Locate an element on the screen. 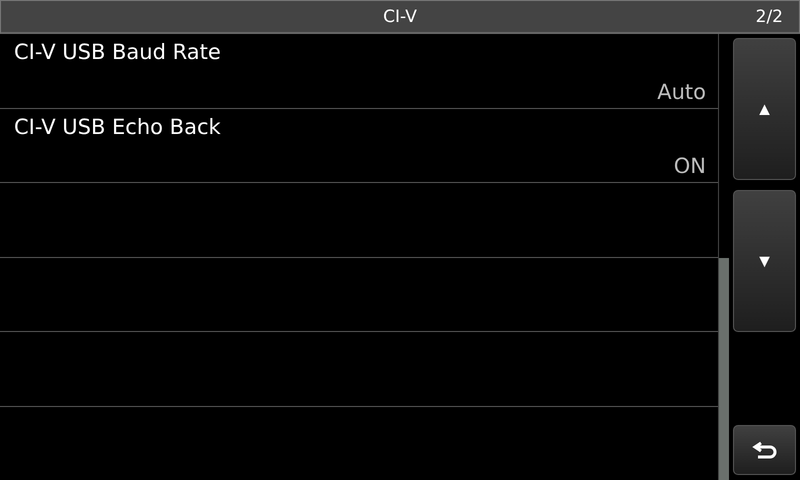 The height and width of the screenshot is (480, 800). item-label: CI-V USB Echo Back is located at coordinates (117, 126).